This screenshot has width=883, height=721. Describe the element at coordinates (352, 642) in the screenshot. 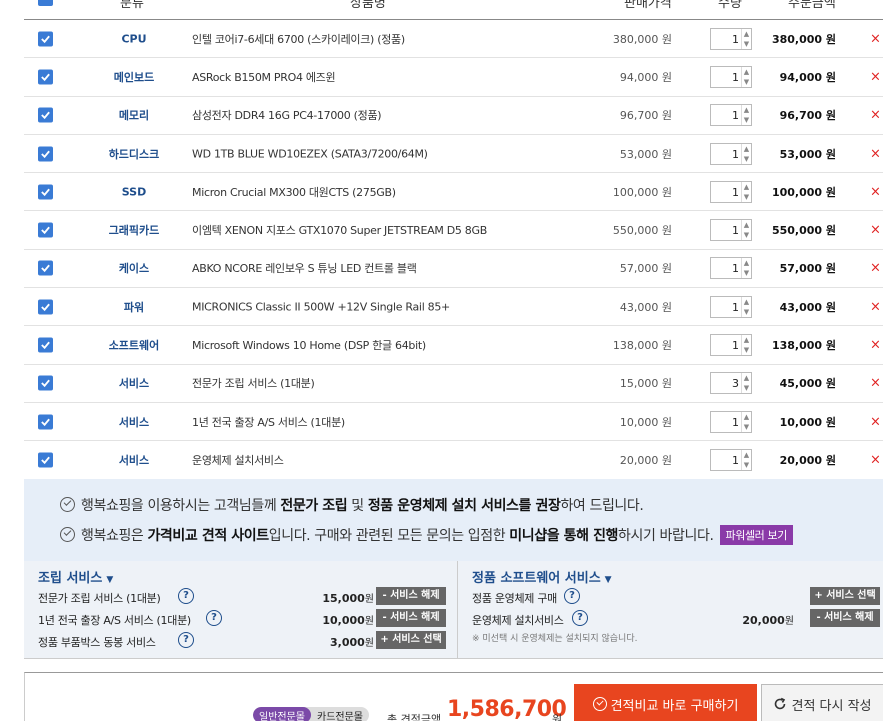

I see `service-amount: 3,000원` at that location.